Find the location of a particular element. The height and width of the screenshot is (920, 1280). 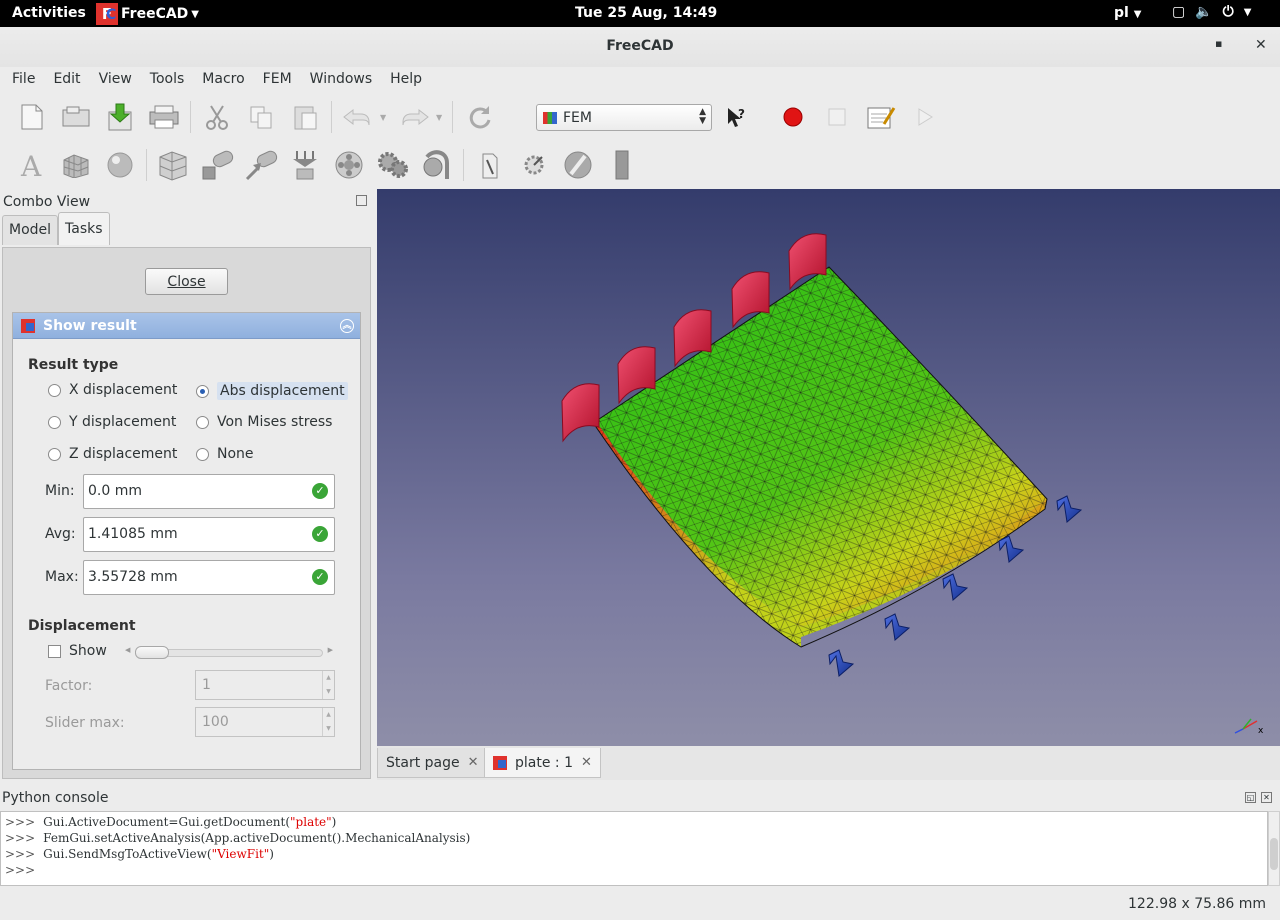

macros-editor-button is located at coordinates (881, 117).